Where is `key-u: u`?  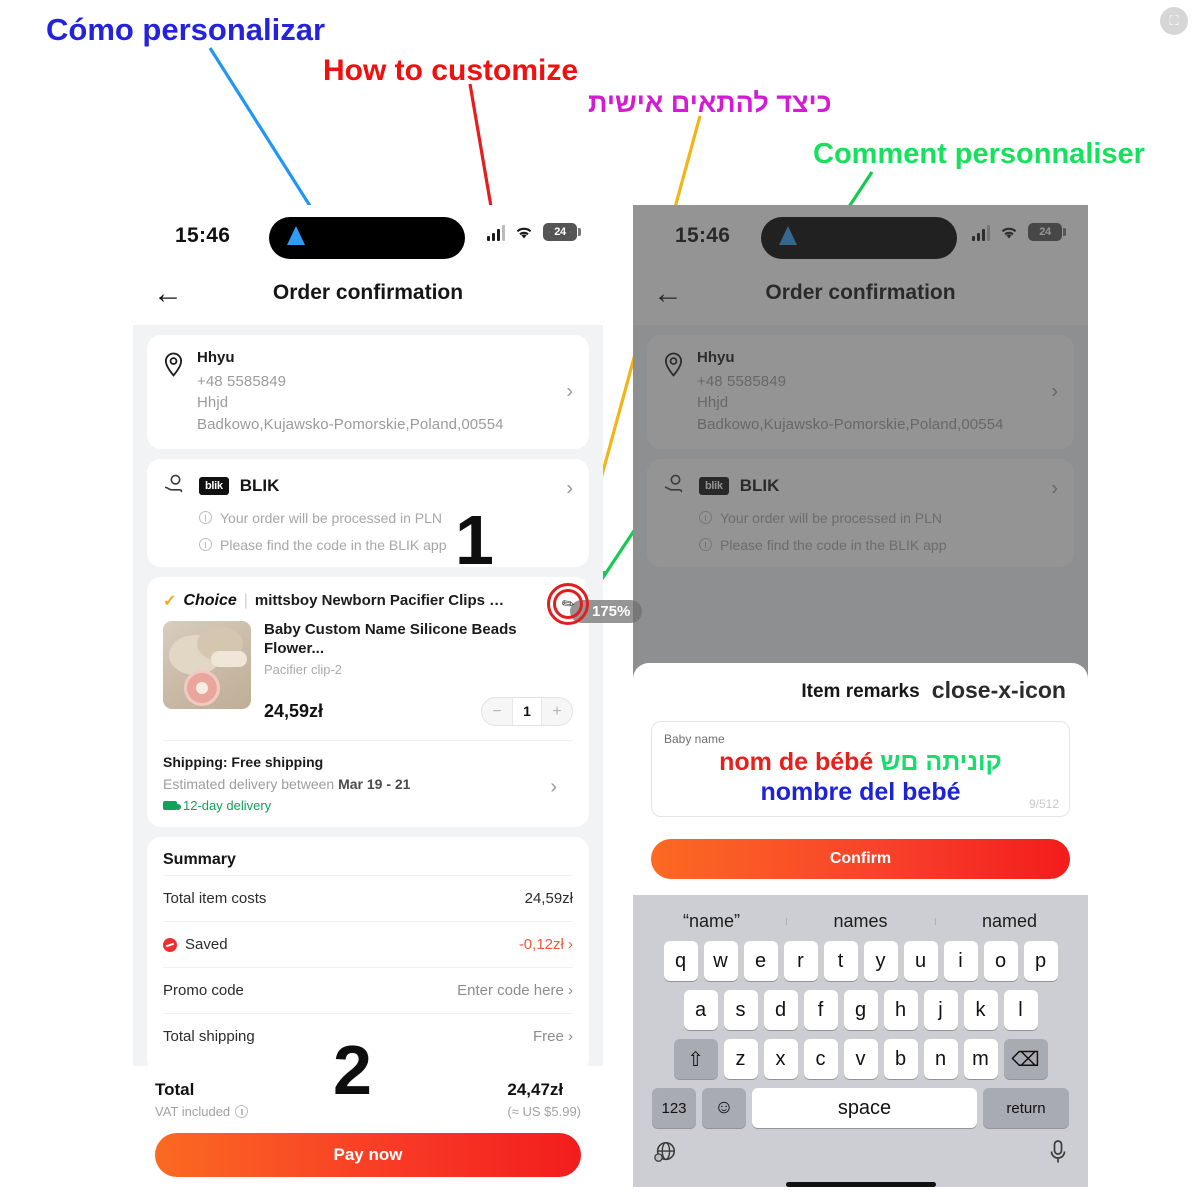
key-u: u is located at coordinates (920, 961).